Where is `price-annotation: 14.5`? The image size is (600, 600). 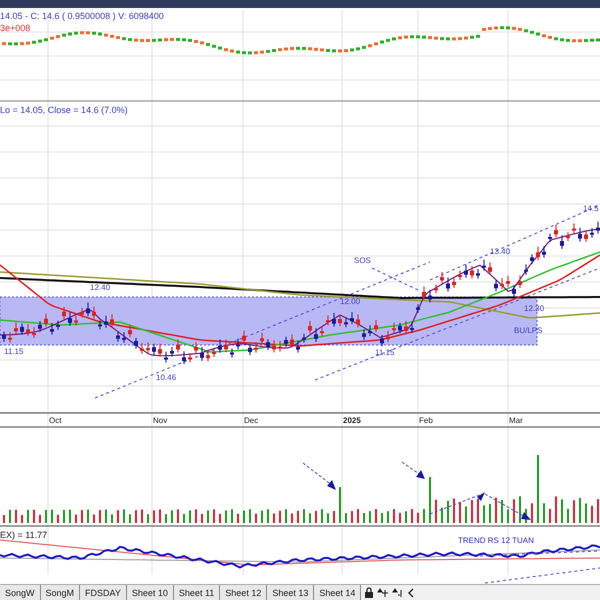
price-annotation: 14.5 is located at coordinates (591, 208).